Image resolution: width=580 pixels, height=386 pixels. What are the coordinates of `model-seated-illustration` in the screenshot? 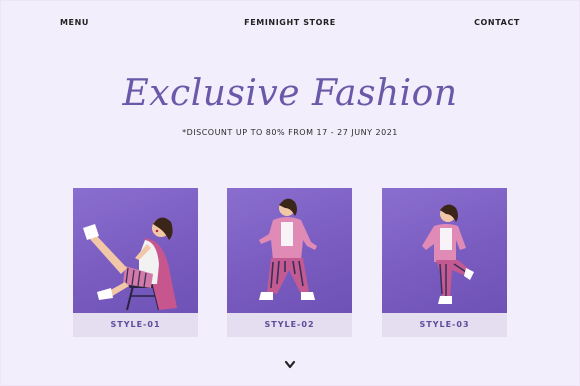 It's located at (130, 264).